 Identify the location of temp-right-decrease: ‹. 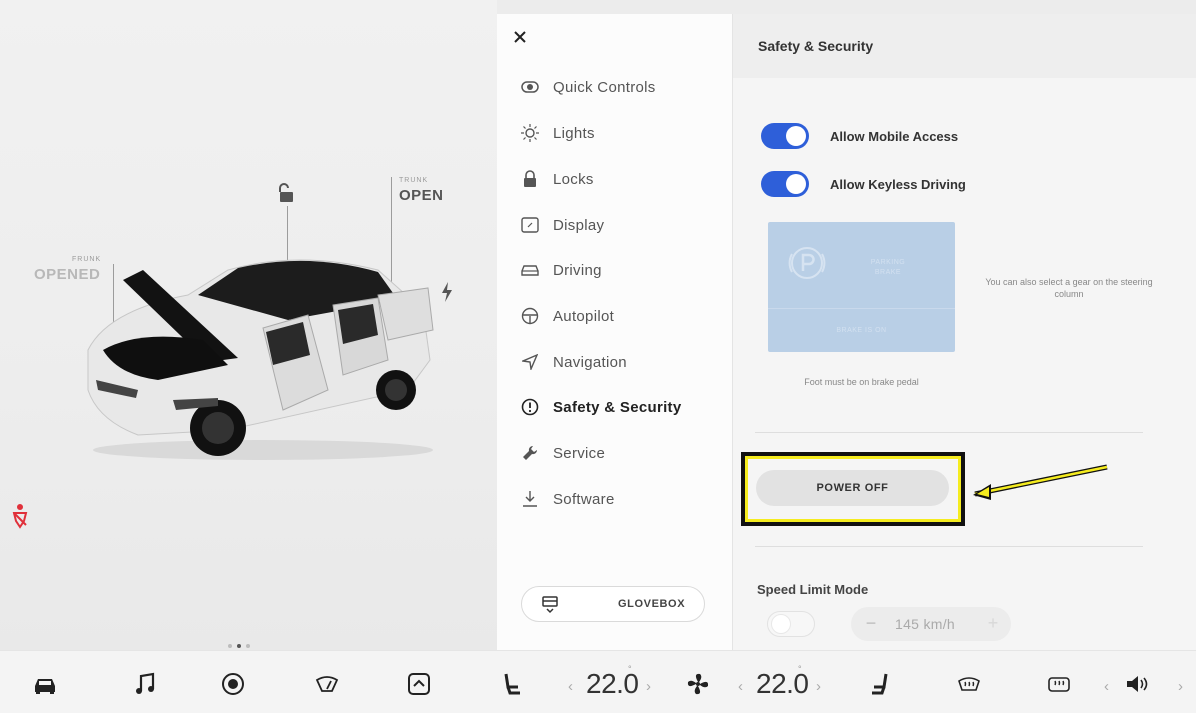
(740, 686).